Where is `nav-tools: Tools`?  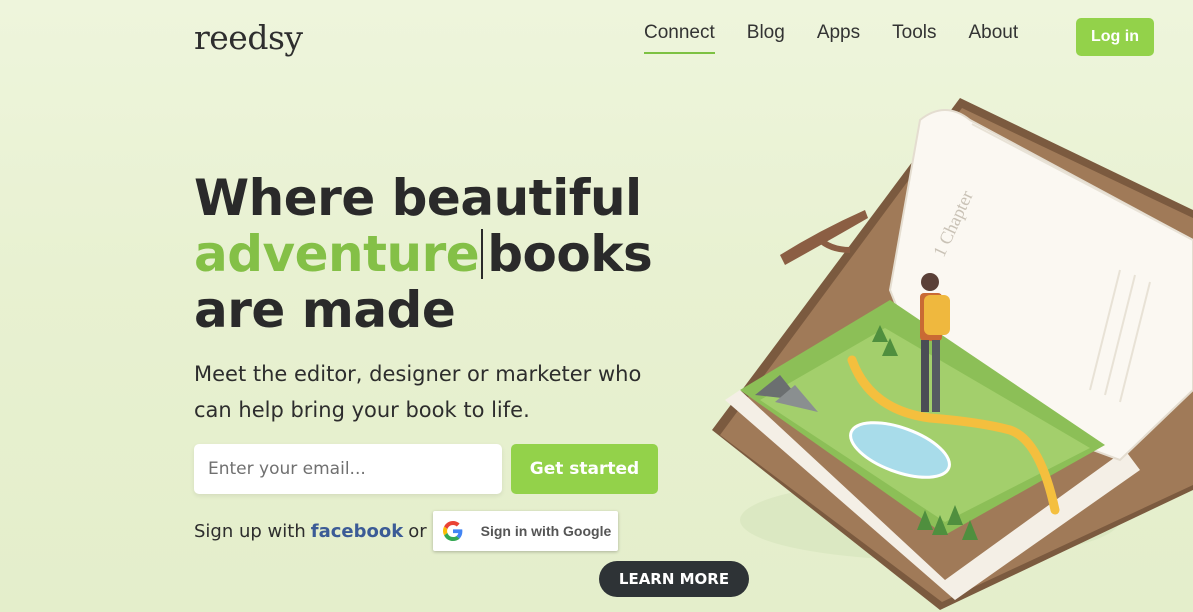 nav-tools: Tools is located at coordinates (914, 38).